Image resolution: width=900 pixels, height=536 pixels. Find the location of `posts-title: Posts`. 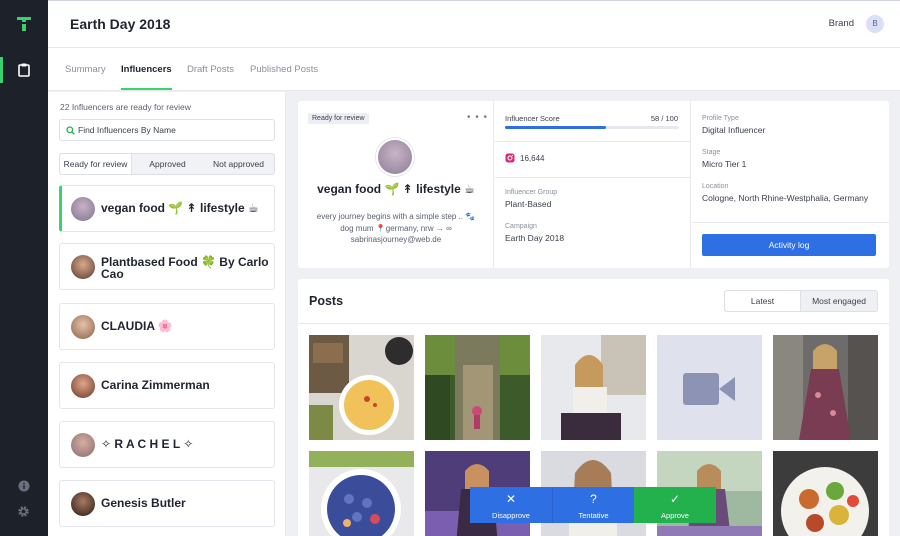

posts-title: Posts is located at coordinates (326, 301).